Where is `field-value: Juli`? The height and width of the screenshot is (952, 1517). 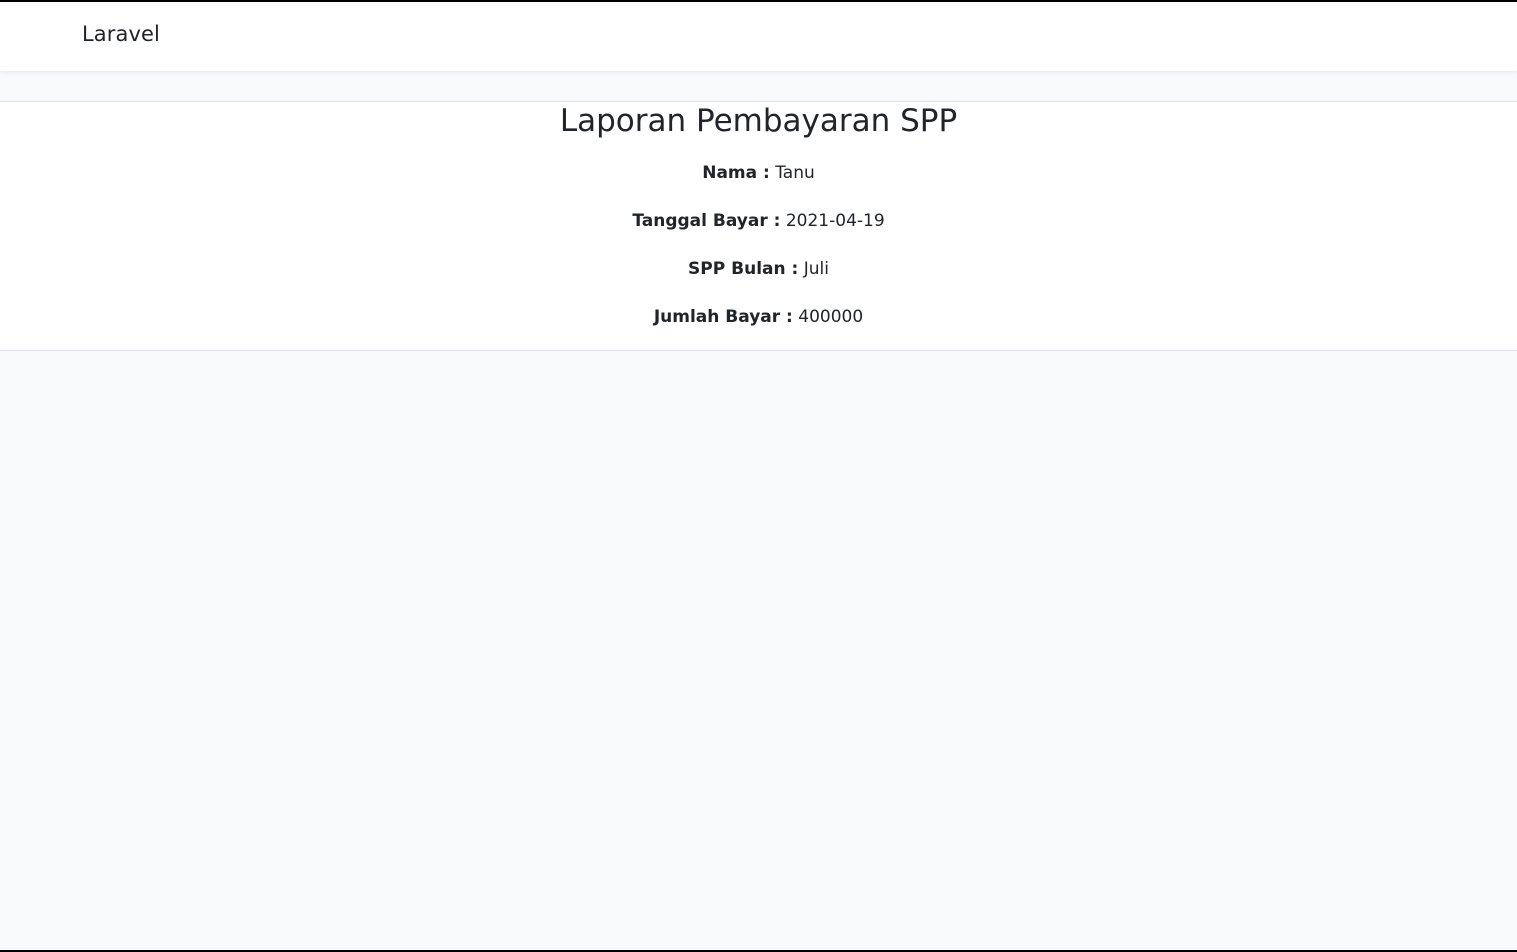 field-value: Juli is located at coordinates (816, 269).